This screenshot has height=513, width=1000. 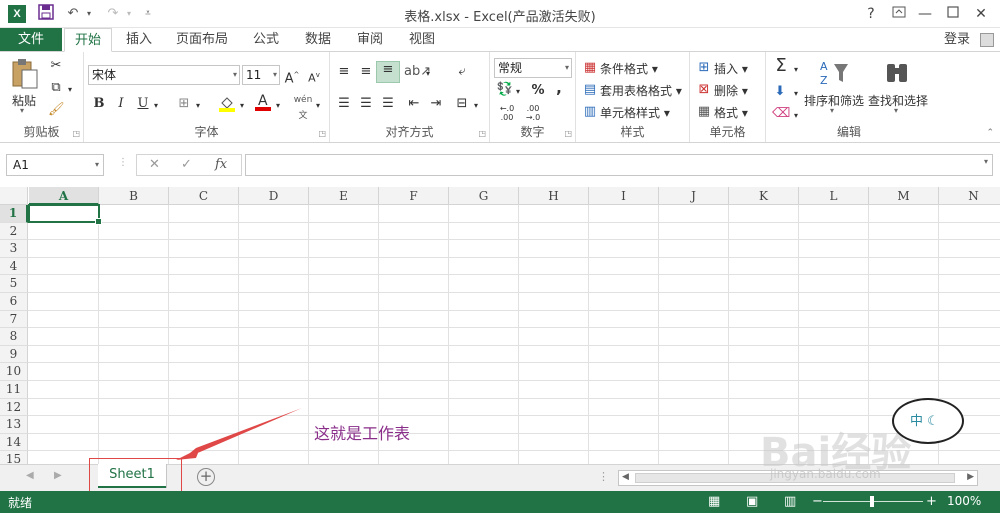 I want to click on enter-icon: ✓, so click(x=186, y=164).